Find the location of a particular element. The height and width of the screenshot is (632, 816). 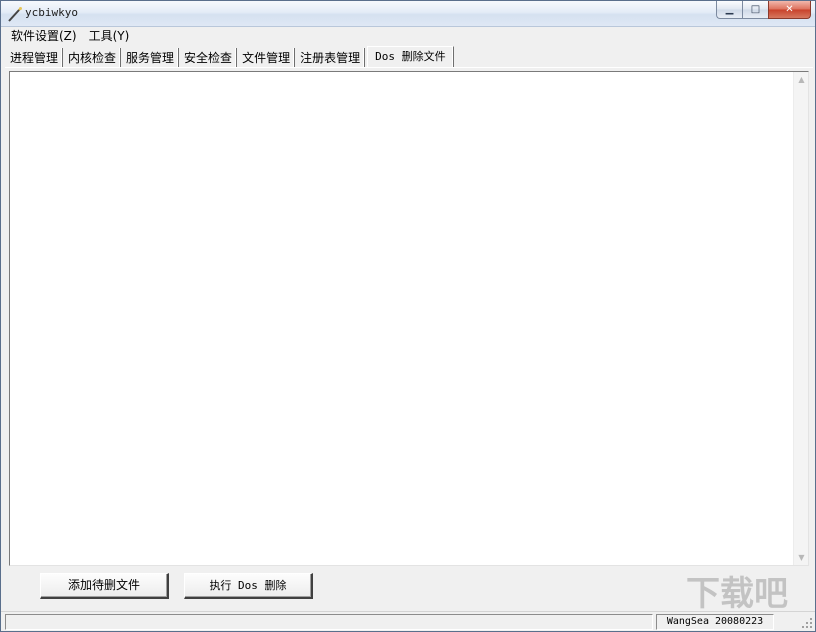

tab-service-management: 服务管理 is located at coordinates (150, 58).